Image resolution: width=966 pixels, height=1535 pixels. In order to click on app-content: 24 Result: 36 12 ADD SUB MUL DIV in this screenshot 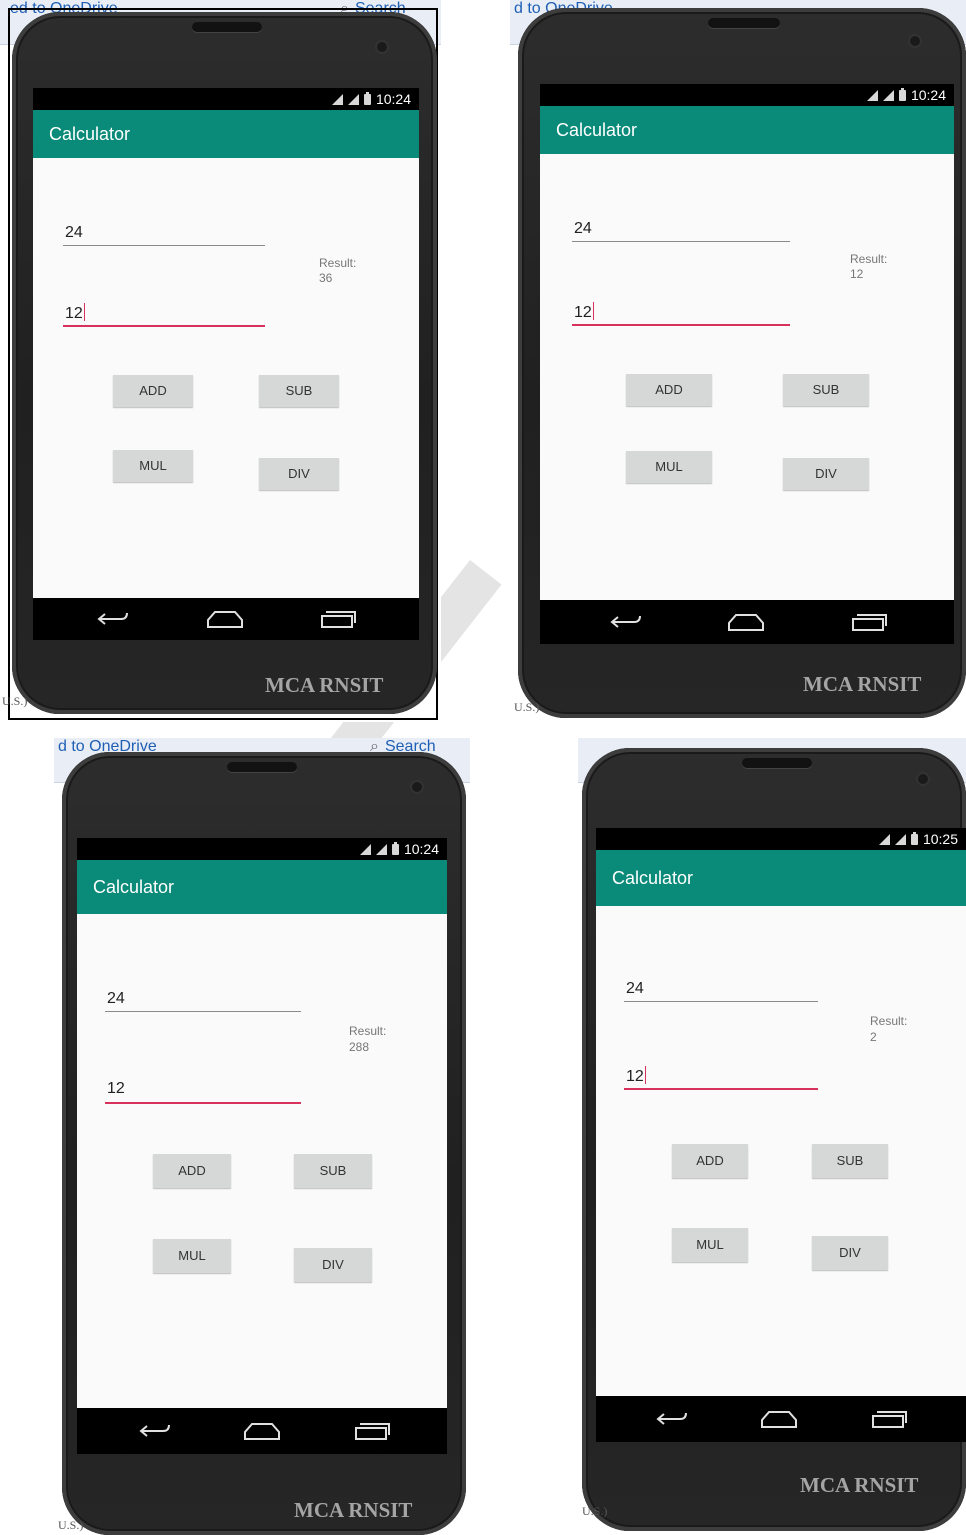, I will do `click(226, 378)`.